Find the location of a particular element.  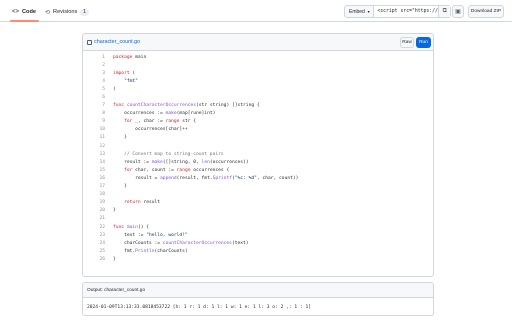

code-line: 6 is located at coordinates (258, 97).